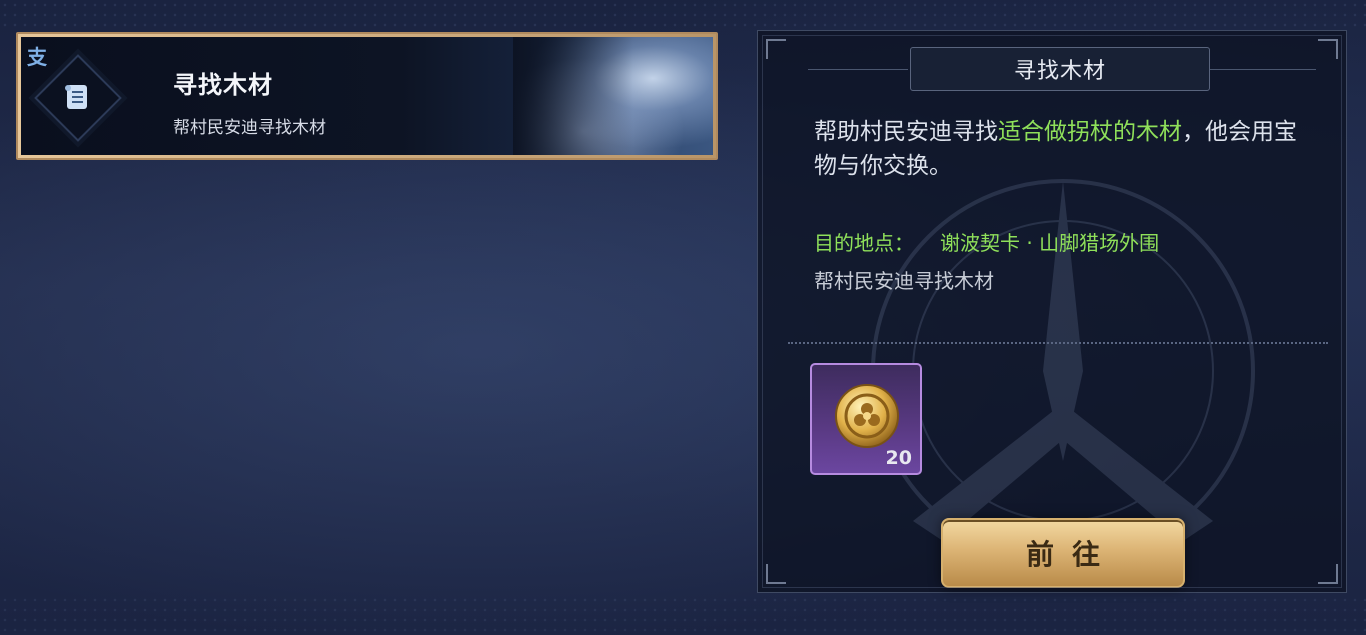  Describe the element at coordinates (1058, 343) in the screenshot. I see `dotted-divider` at that location.